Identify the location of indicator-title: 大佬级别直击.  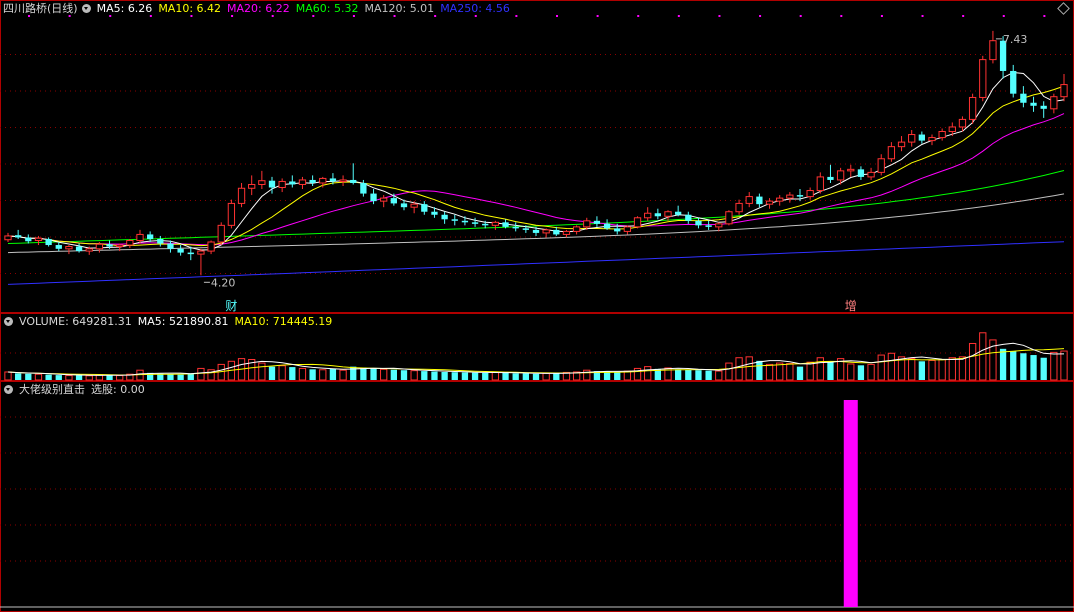
(52, 389).